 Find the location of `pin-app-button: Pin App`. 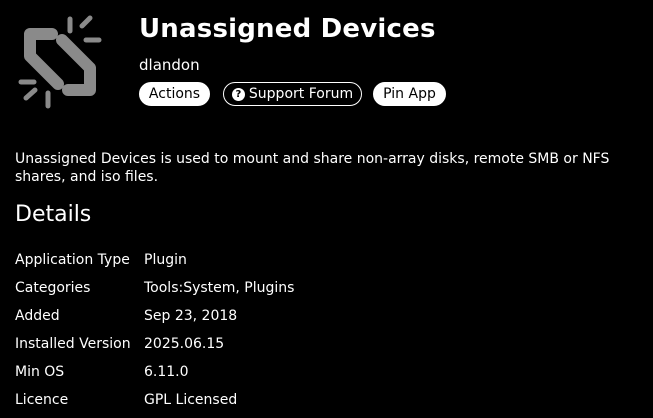

pin-app-button: Pin App is located at coordinates (409, 94).